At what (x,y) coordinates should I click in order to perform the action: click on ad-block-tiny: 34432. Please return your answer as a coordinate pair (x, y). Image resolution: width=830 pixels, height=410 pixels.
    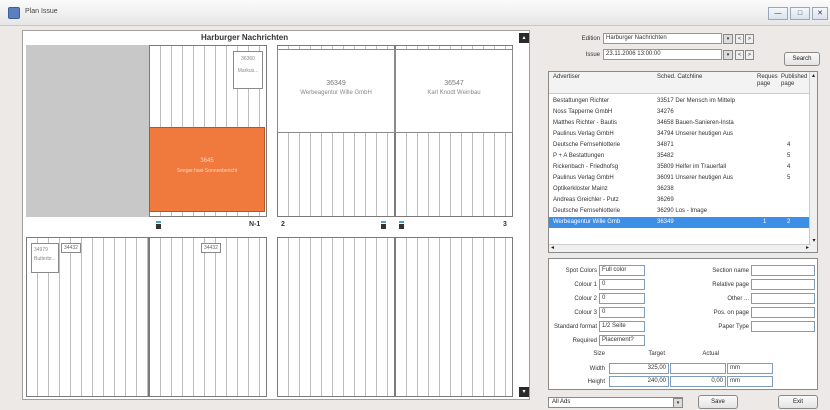
    Looking at the image, I should click on (71, 248).